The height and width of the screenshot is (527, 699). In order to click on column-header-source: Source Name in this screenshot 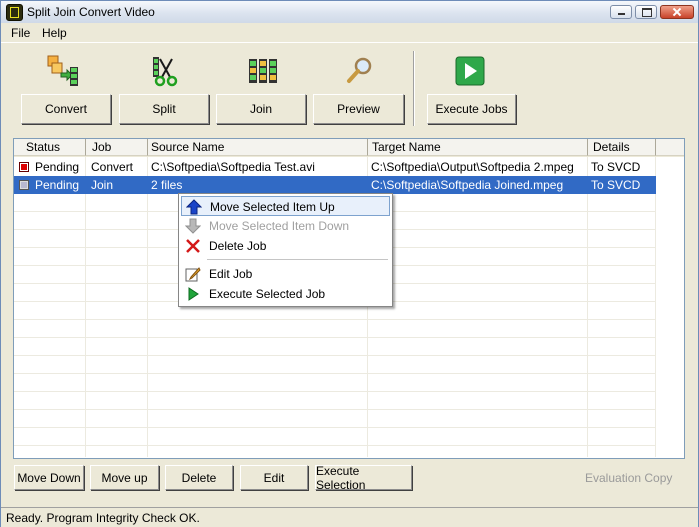, I will do `click(258, 147)`.